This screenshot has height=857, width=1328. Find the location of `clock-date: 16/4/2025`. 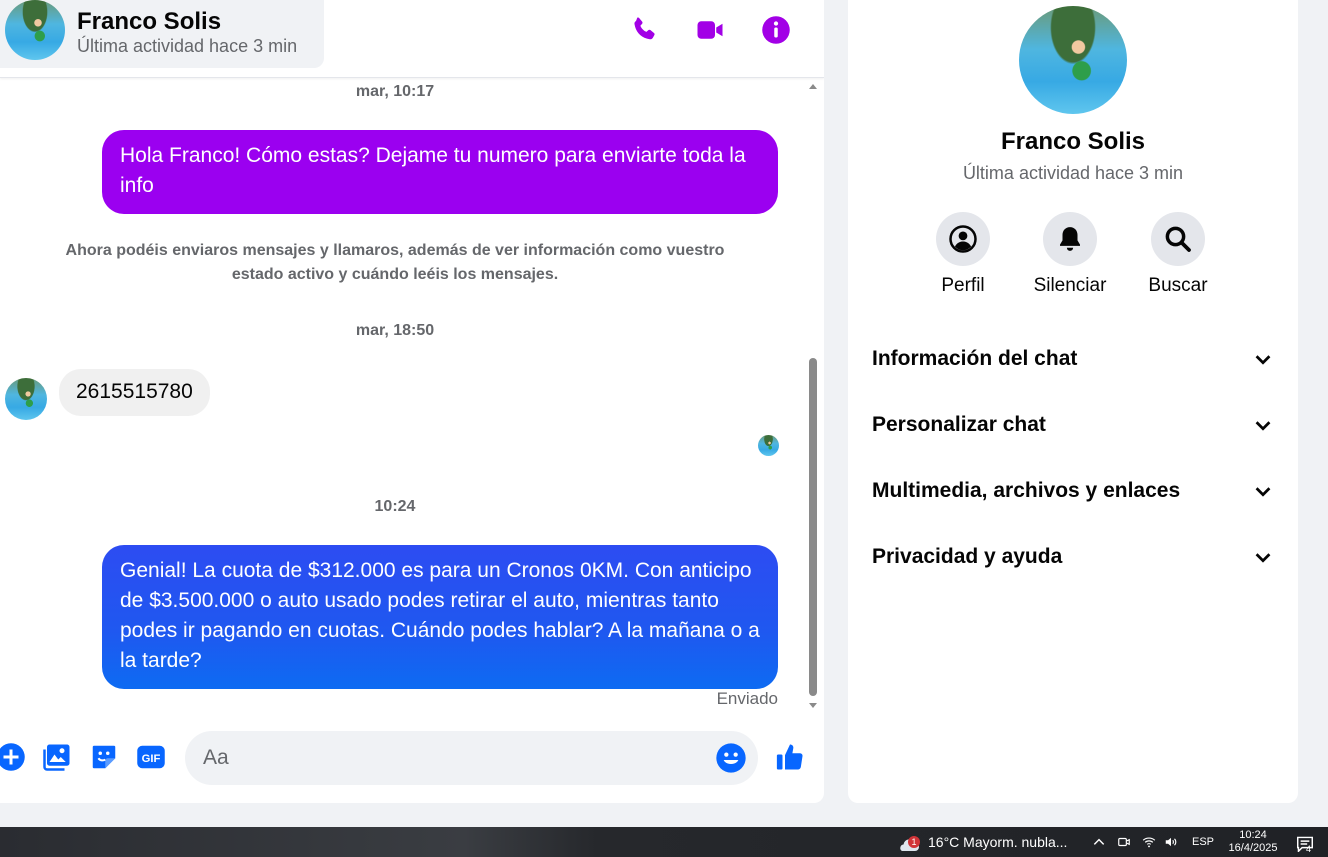

clock-date: 16/4/2025 is located at coordinates (1253, 848).